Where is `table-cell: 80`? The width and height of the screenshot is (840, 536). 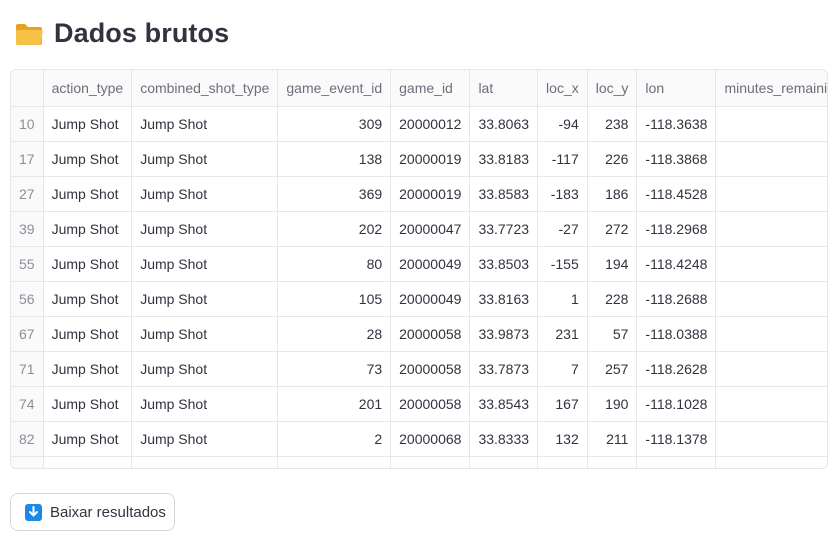
table-cell: 80 is located at coordinates (334, 264).